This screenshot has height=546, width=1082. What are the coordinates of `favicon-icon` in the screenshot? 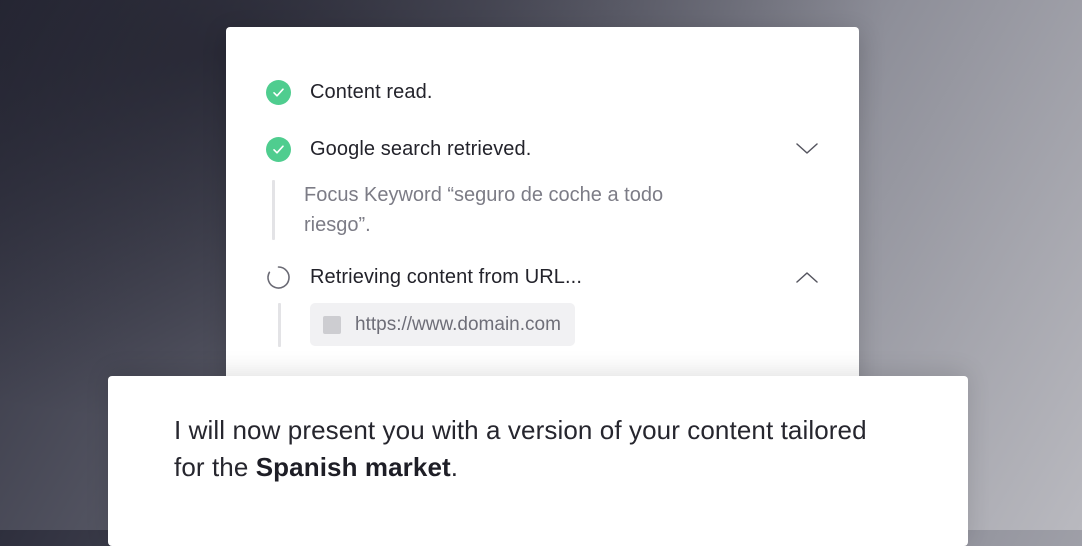 It's located at (332, 324).